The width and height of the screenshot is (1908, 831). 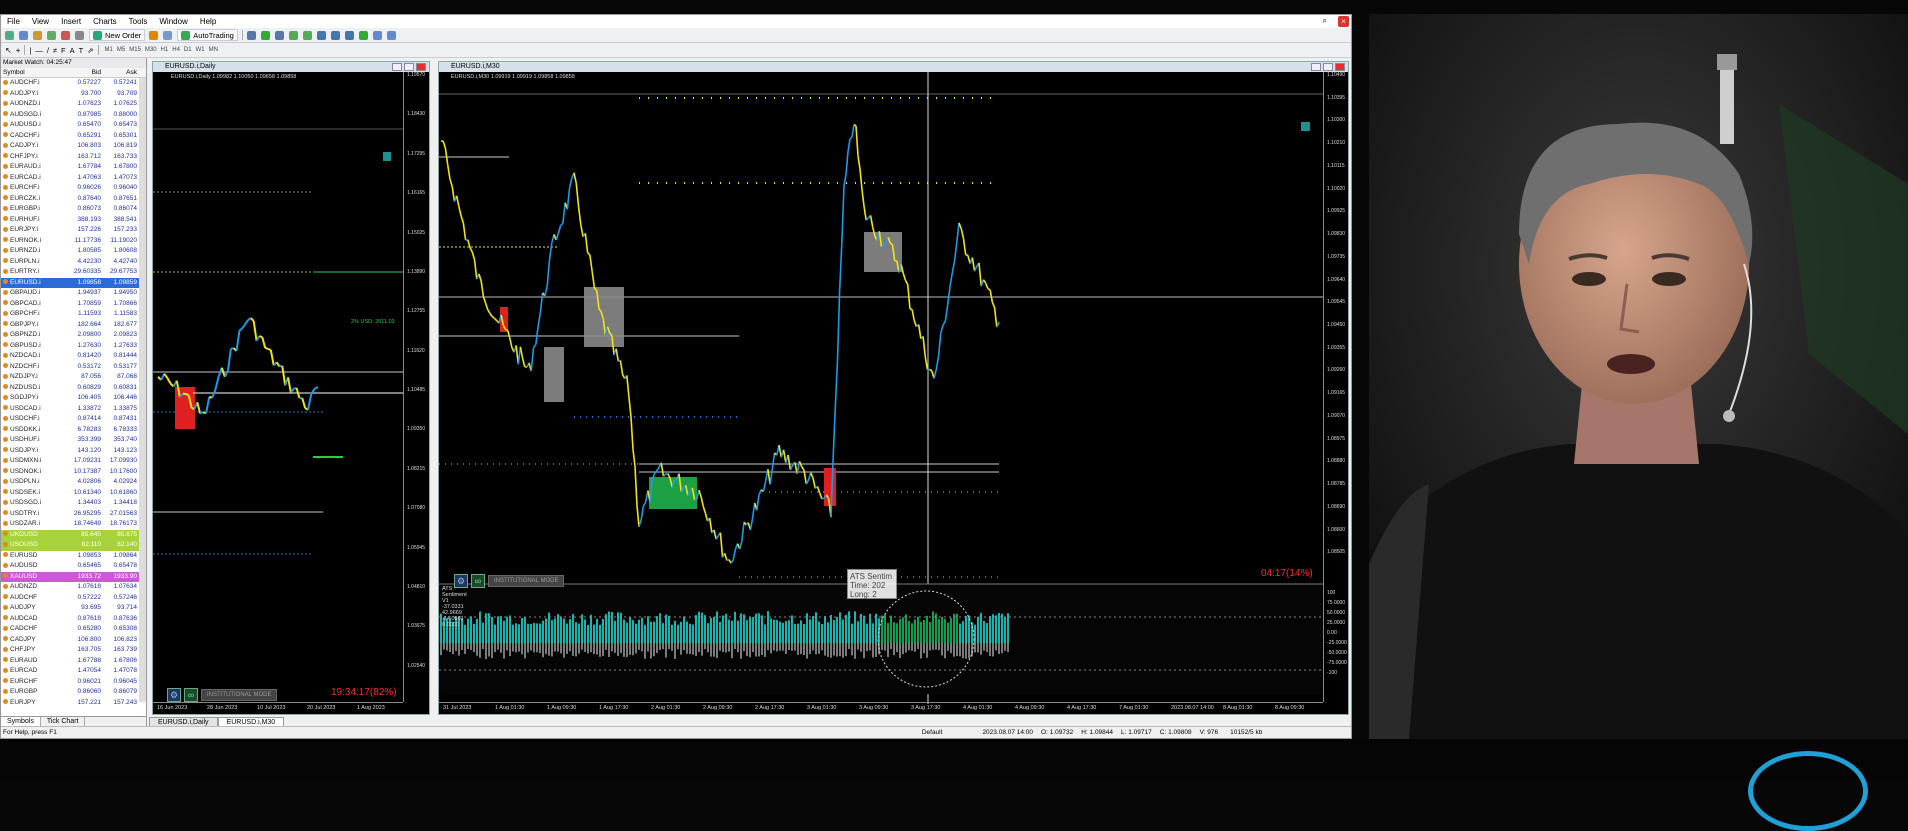 What do you see at coordinates (73, 419) in the screenshot?
I see `market-watch-row: USDCHF.i0.874140.87431` at bounding box center [73, 419].